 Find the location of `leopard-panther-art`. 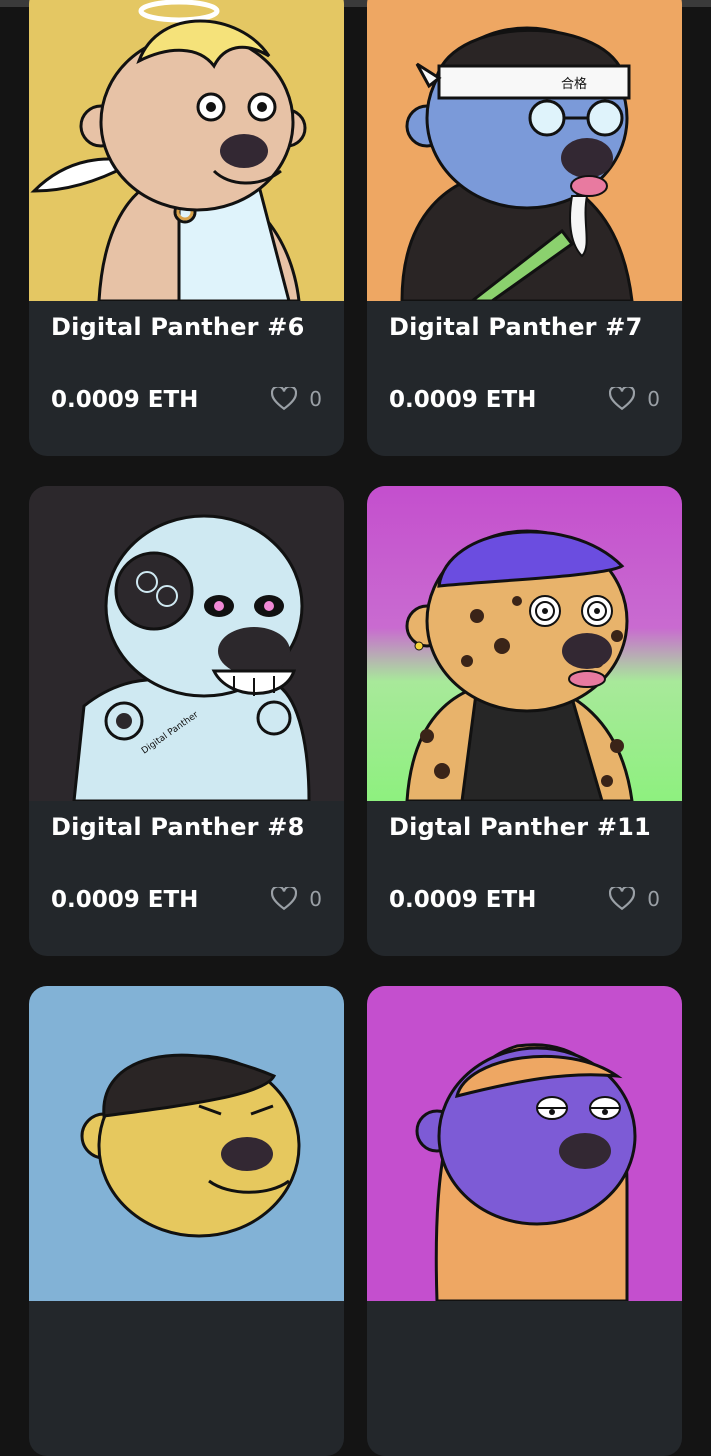

leopard-panther-art is located at coordinates (524, 643).